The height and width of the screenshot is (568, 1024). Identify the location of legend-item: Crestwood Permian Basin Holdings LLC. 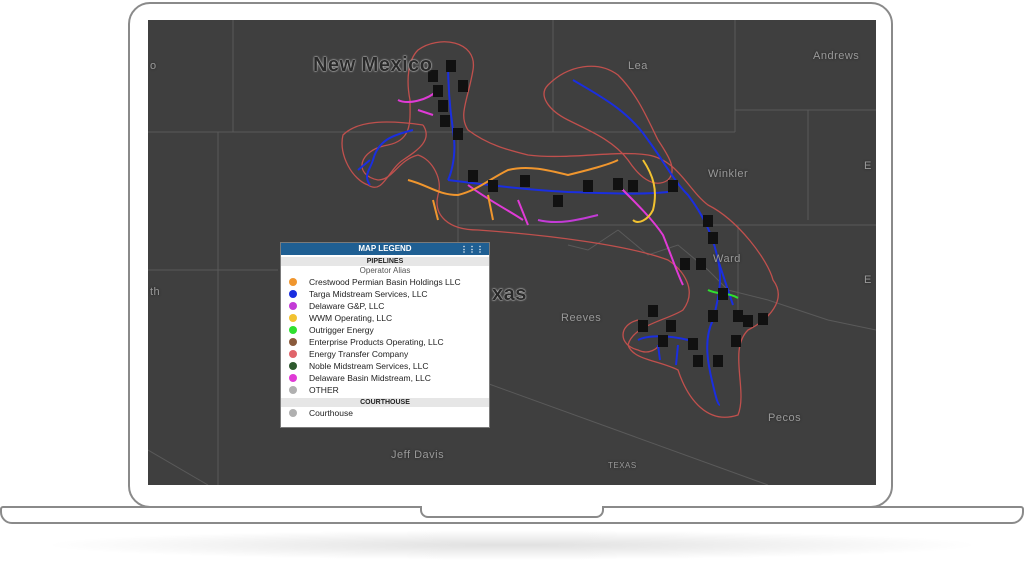
(385, 282).